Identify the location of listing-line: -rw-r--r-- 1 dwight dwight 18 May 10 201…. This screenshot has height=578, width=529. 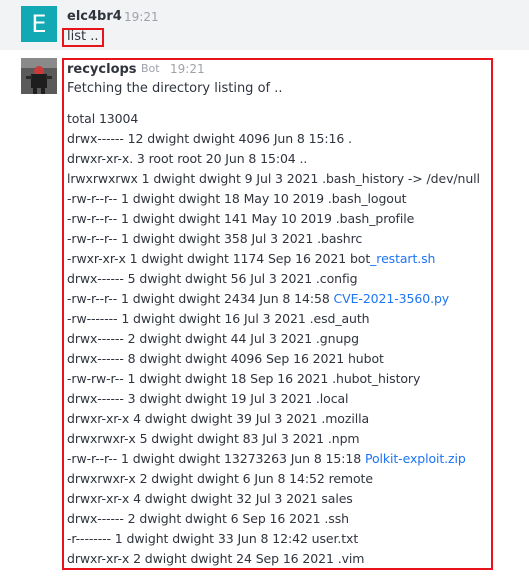
(273, 199).